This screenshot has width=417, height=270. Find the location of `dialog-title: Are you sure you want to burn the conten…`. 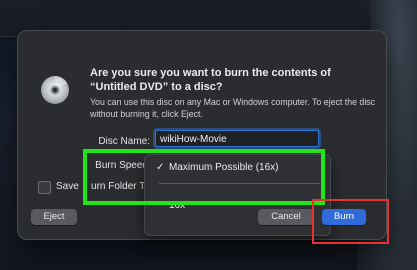

dialog-title: Are you sure you want to burn the conten… is located at coordinates (210, 80).